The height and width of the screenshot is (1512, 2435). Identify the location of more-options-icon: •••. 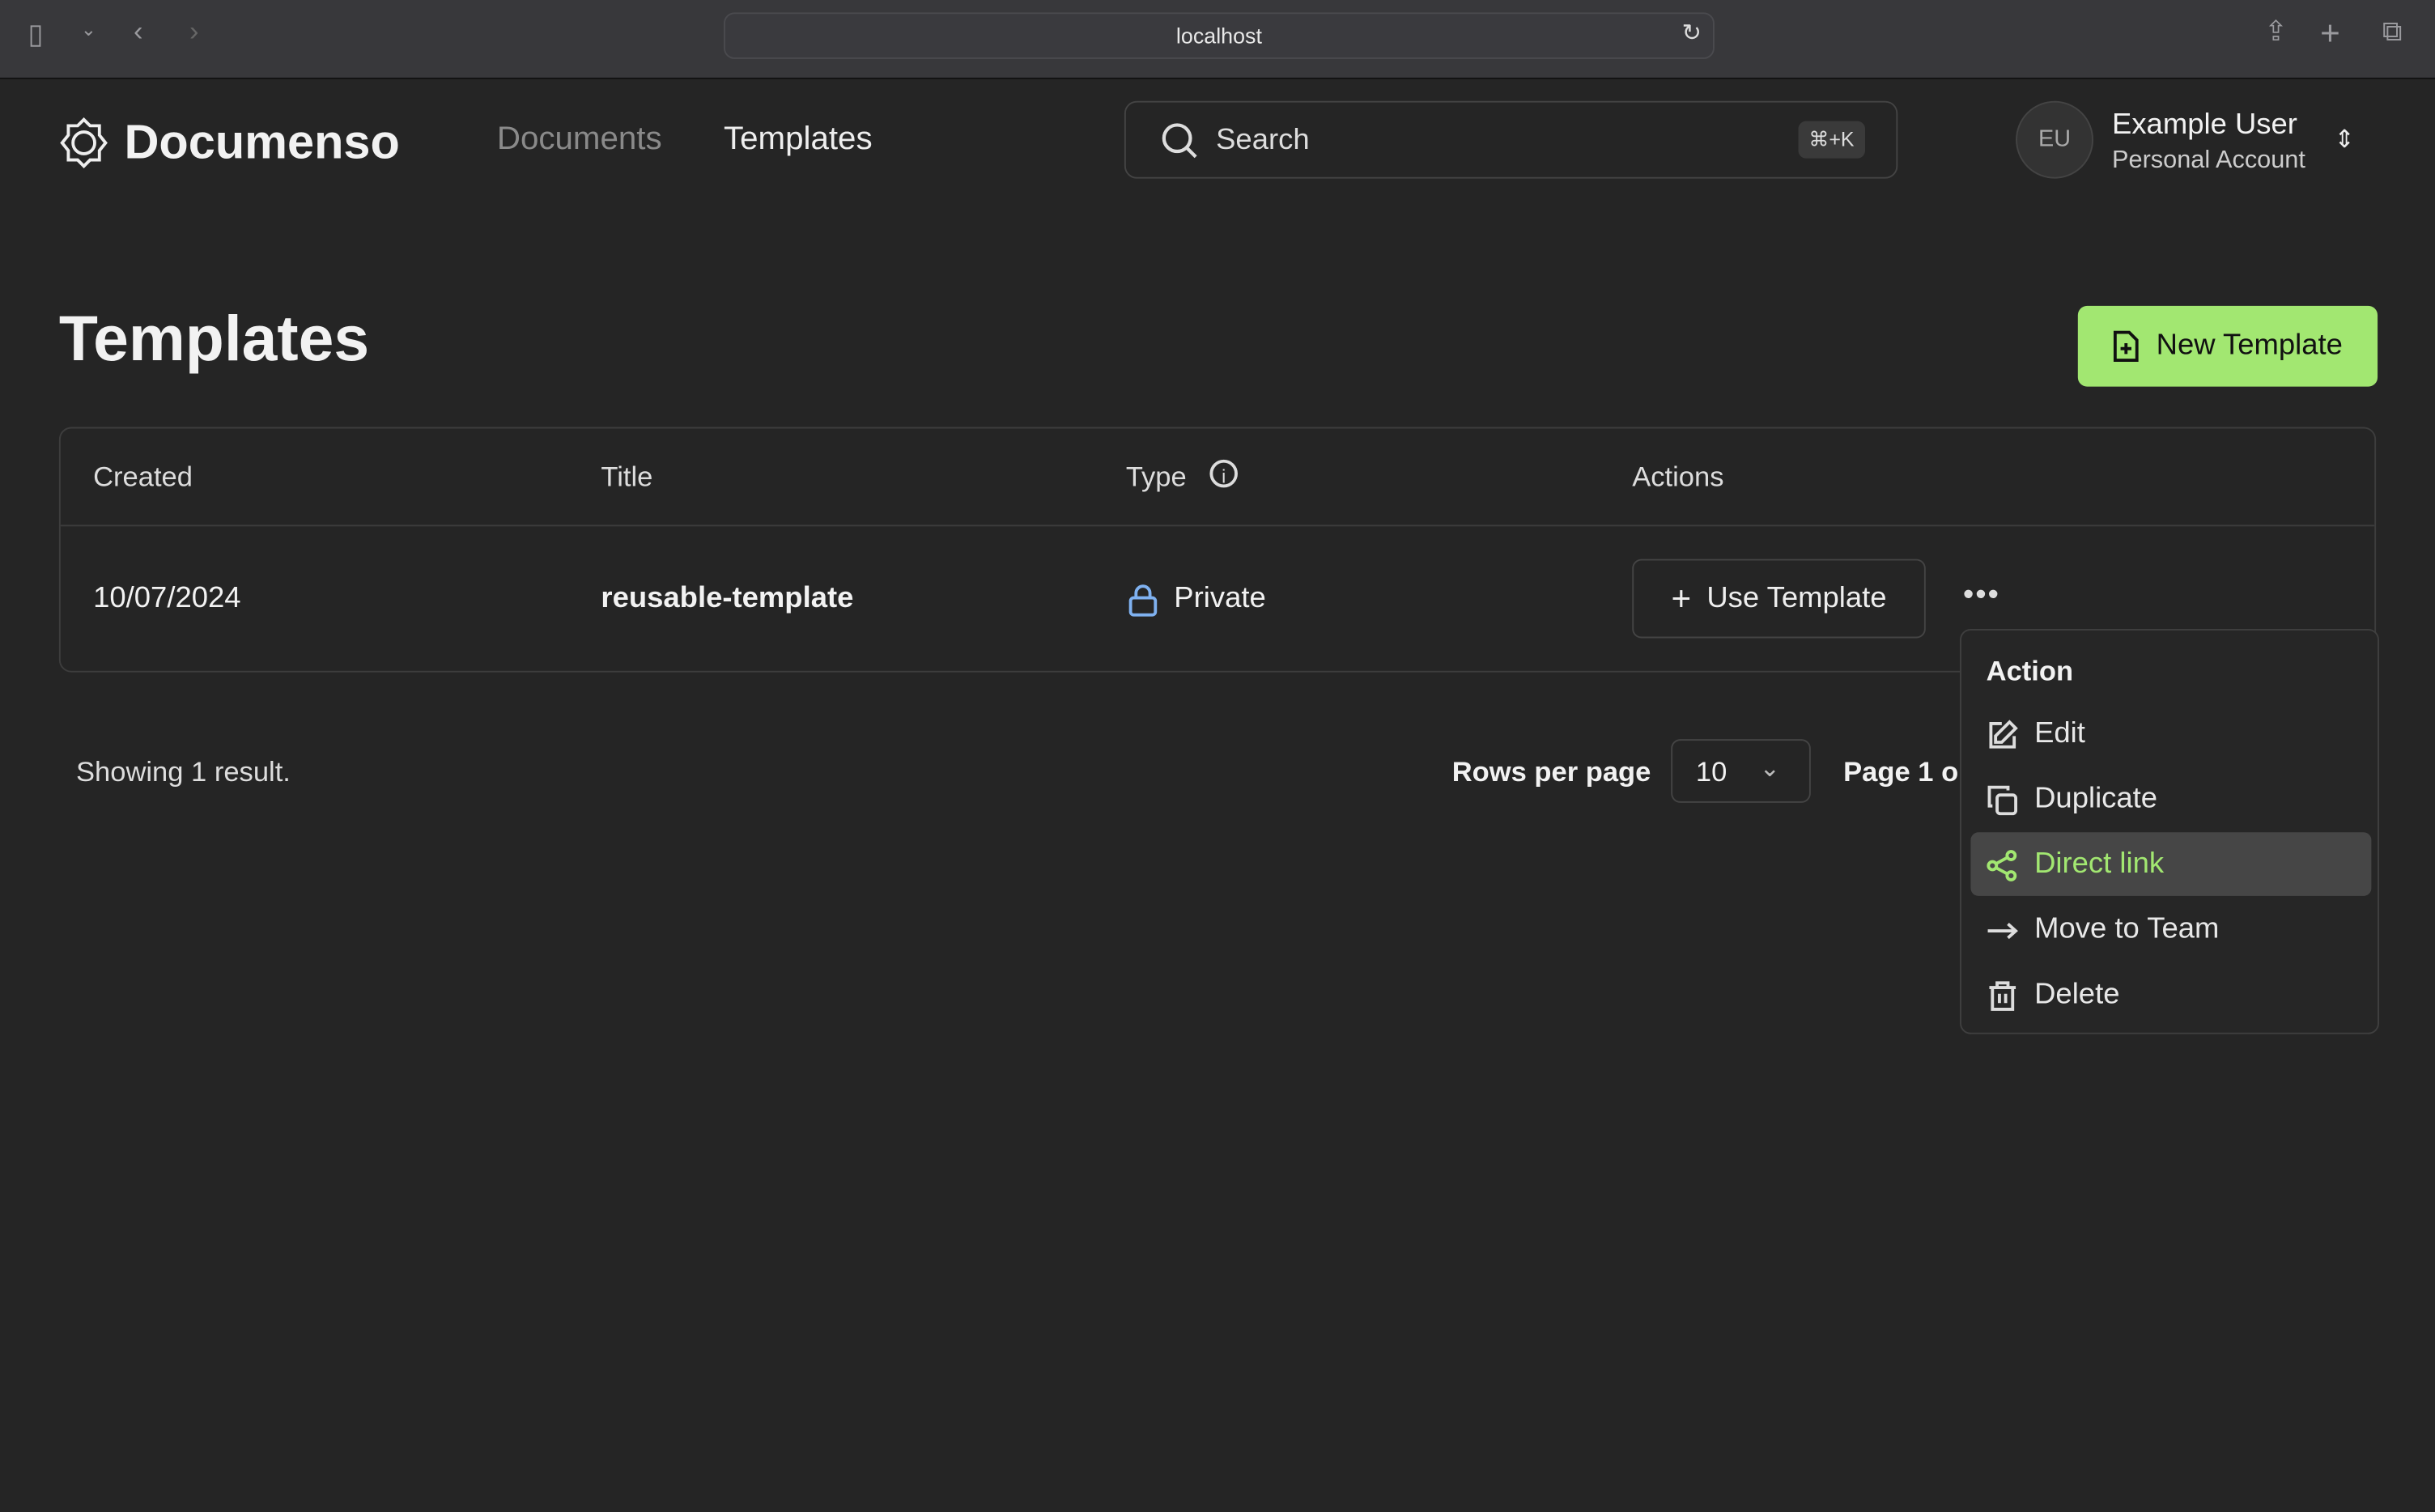
(1981, 596).